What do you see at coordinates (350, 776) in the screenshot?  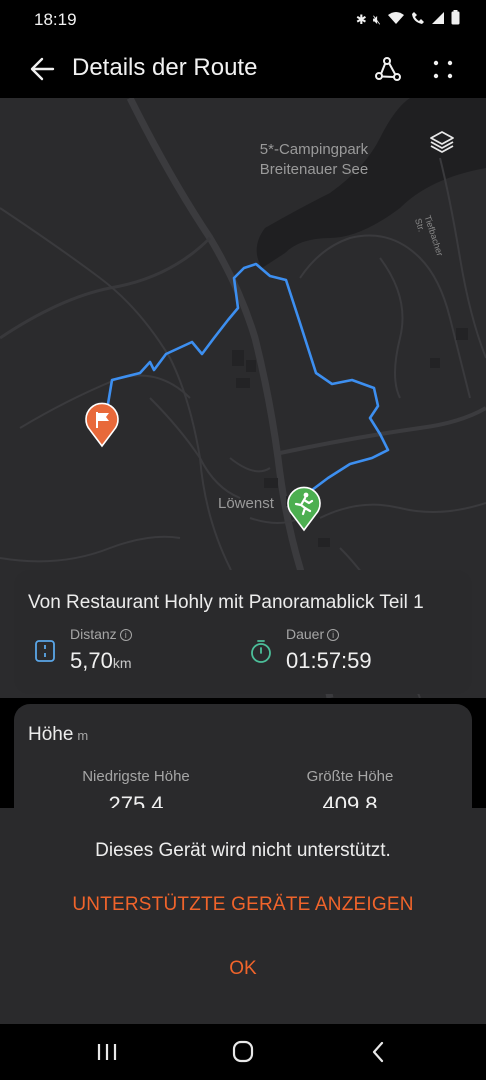 I see `highest-label: Größte Höhe` at bounding box center [350, 776].